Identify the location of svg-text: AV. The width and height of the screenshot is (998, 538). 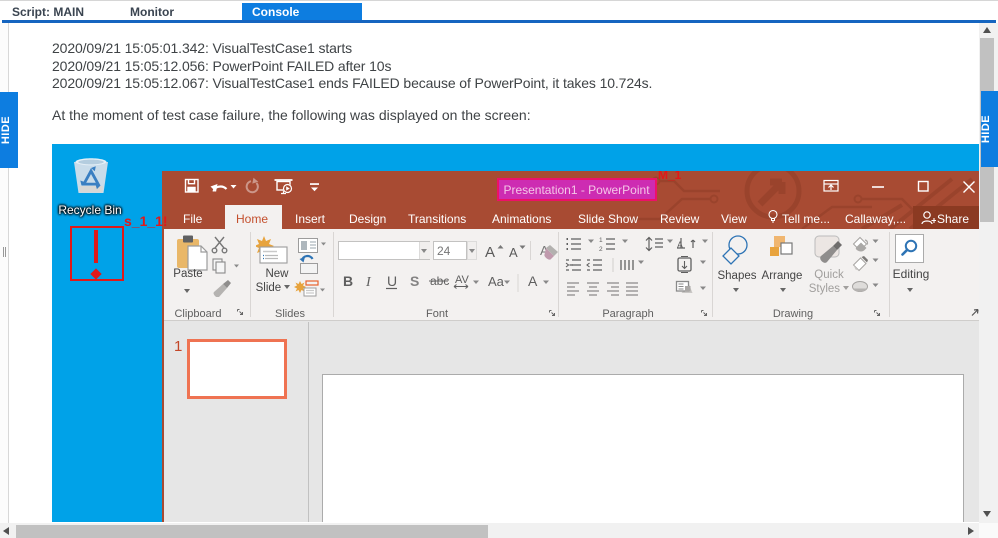
(462, 280).